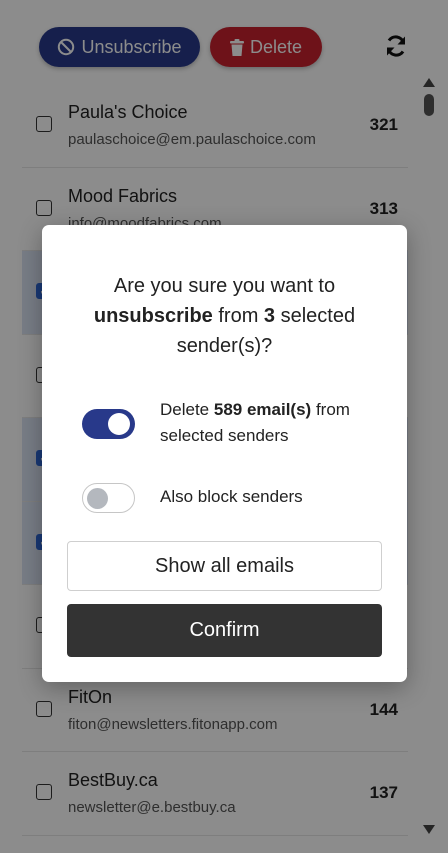 The height and width of the screenshot is (853, 448). Describe the element at coordinates (153, 316) in the screenshot. I see `question-action: unsubscribe` at that location.